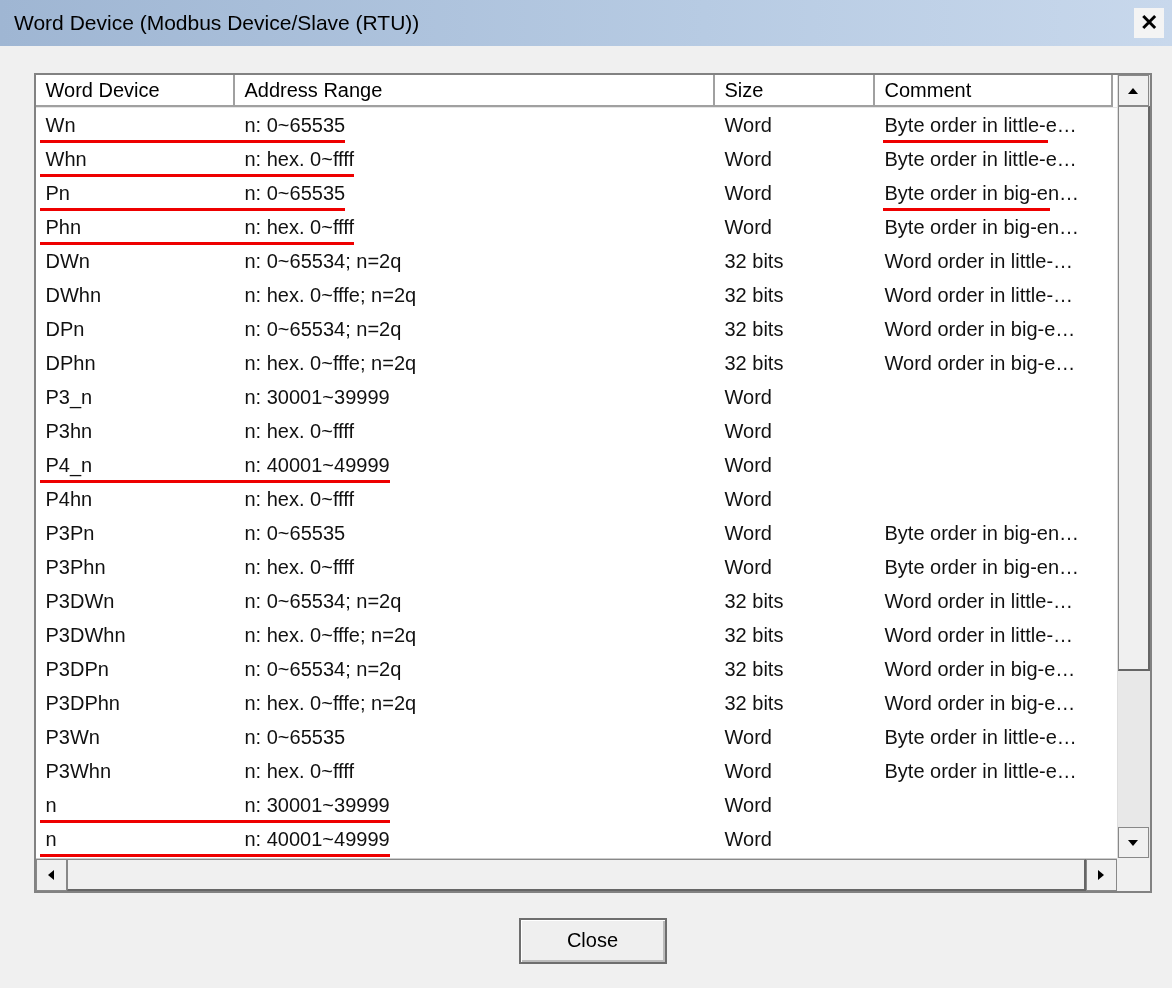  I want to click on table-cell-text: P4hn, so click(69, 499).